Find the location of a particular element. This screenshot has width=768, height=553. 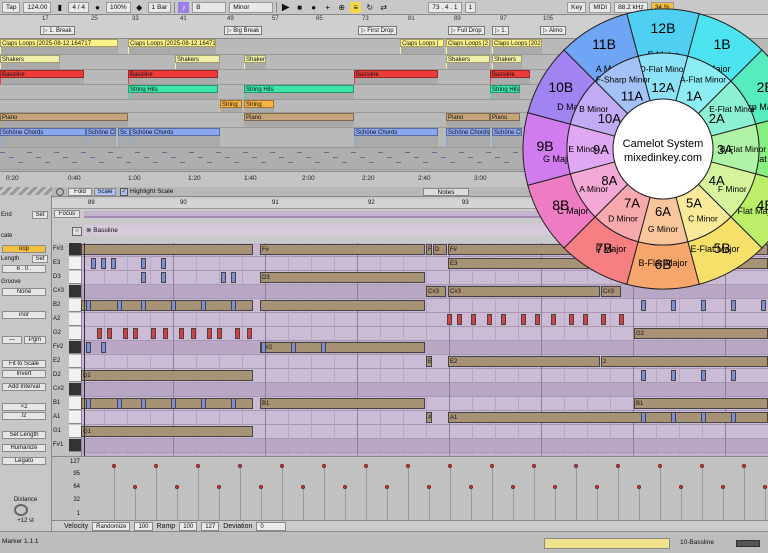

locator-marker: ▷ First Drop is located at coordinates (377, 30).